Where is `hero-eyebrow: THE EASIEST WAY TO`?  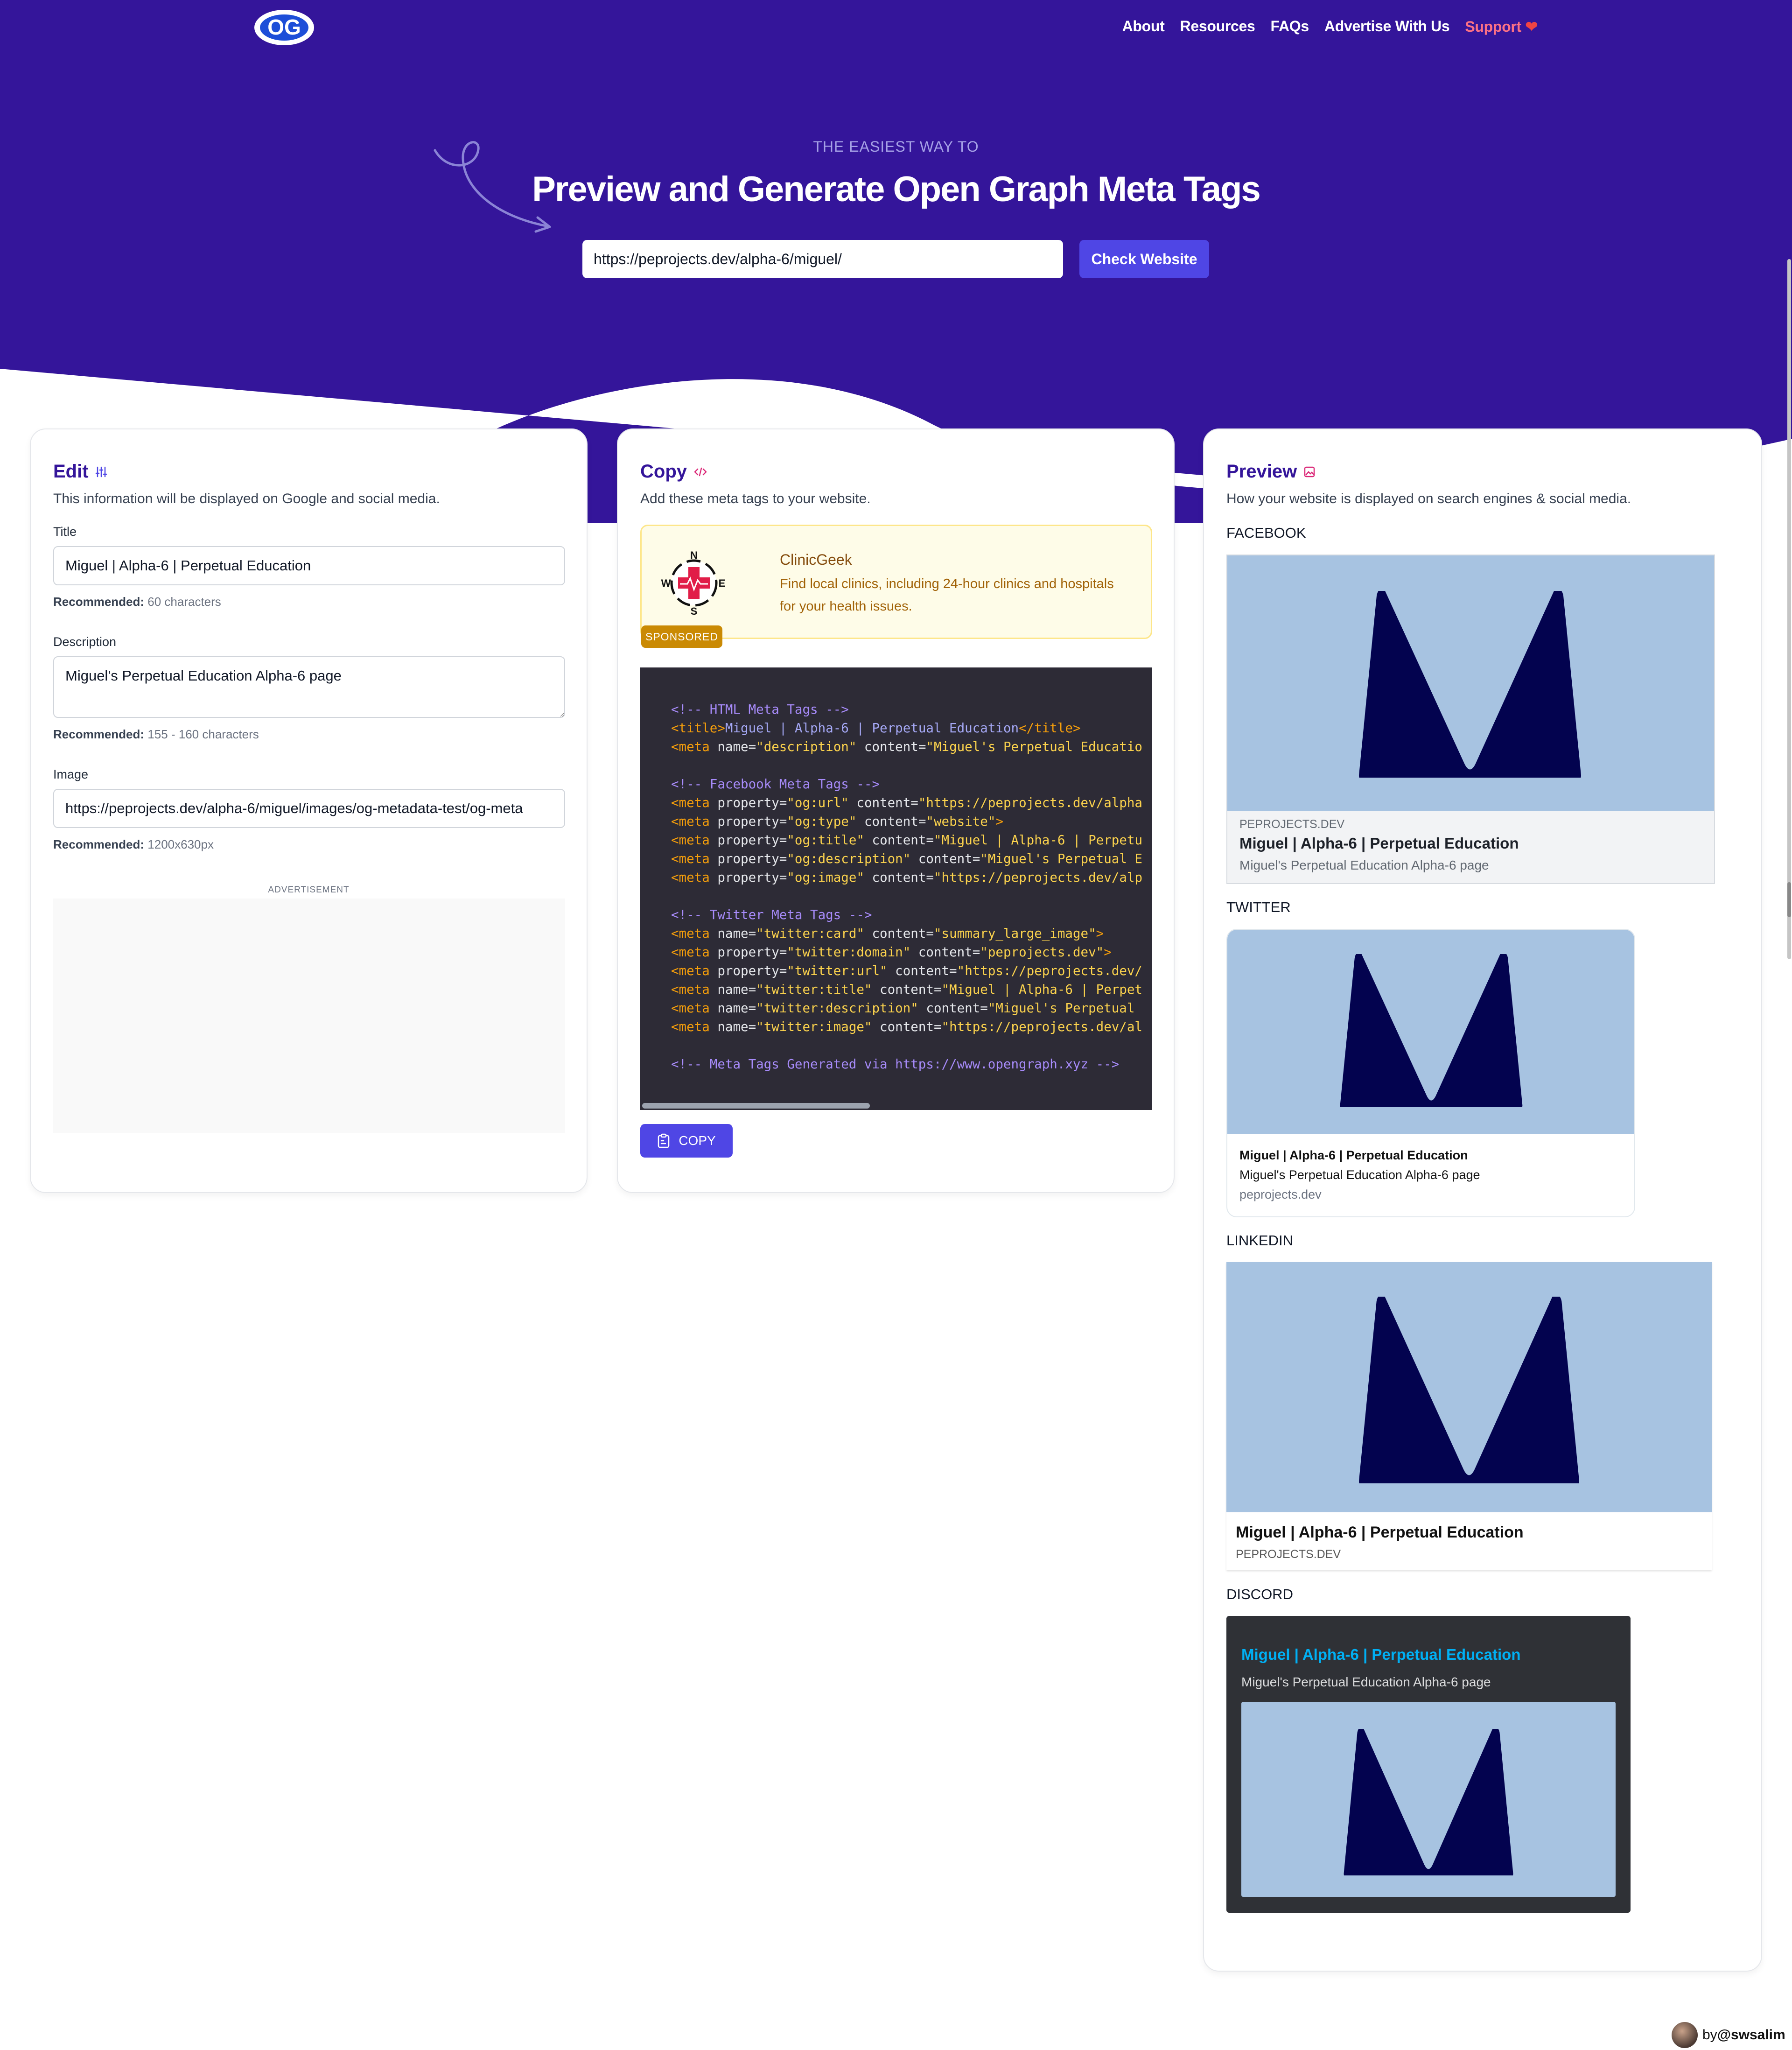 hero-eyebrow: THE EASIEST WAY TO is located at coordinates (896, 146).